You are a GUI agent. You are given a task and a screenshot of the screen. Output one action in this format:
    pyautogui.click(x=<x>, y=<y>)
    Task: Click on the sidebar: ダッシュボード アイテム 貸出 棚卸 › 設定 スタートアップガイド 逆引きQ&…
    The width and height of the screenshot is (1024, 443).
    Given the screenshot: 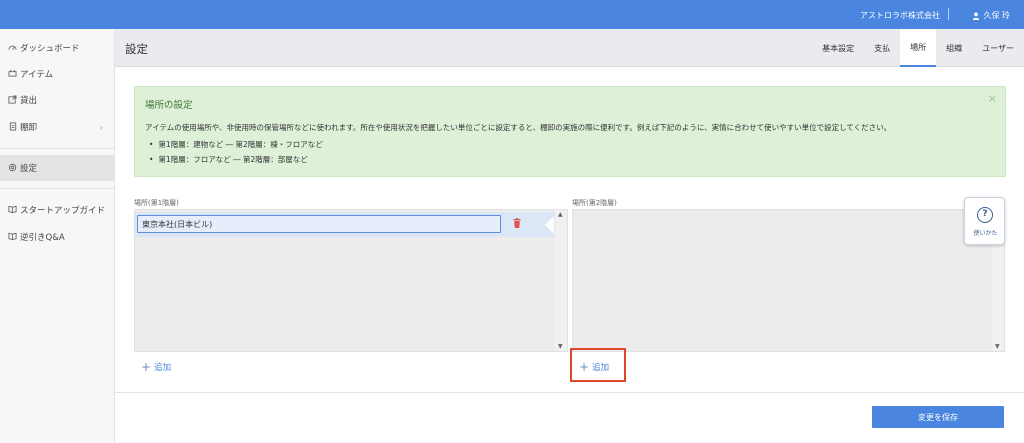 What is the action you would take?
    pyautogui.click(x=57, y=236)
    